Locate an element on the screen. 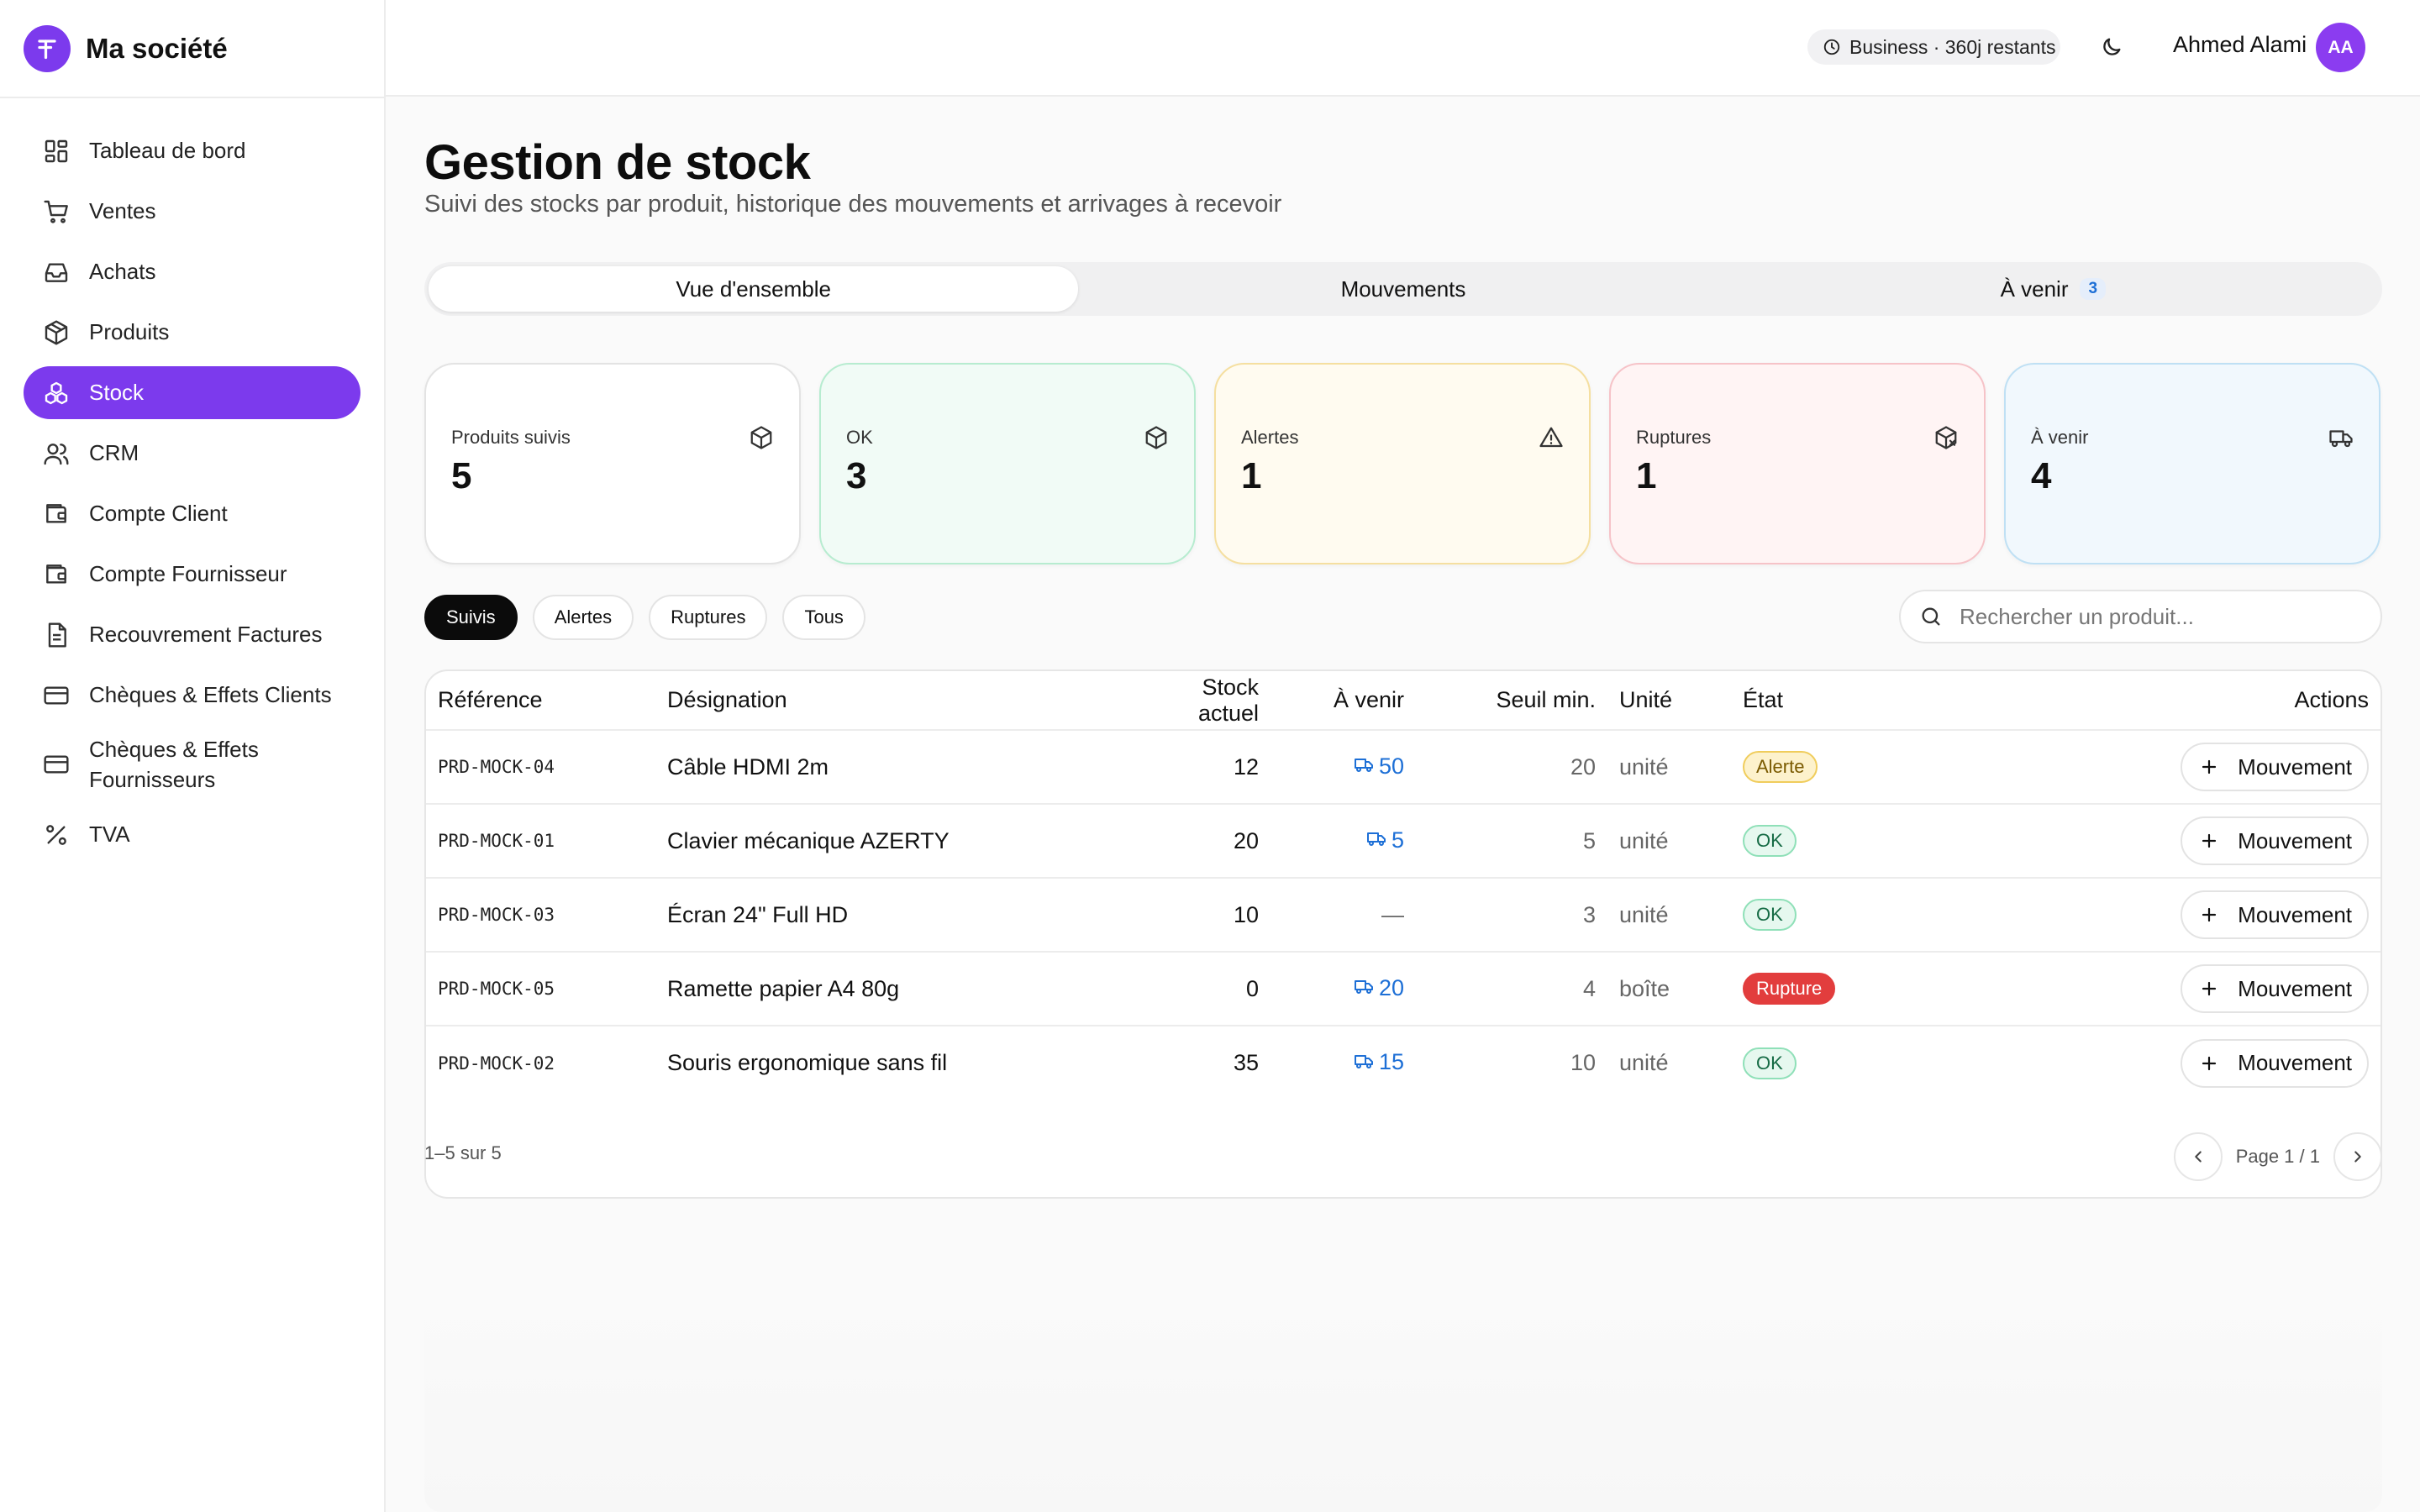 The height and width of the screenshot is (1512, 2420). search-input is located at coordinates (2153, 616).